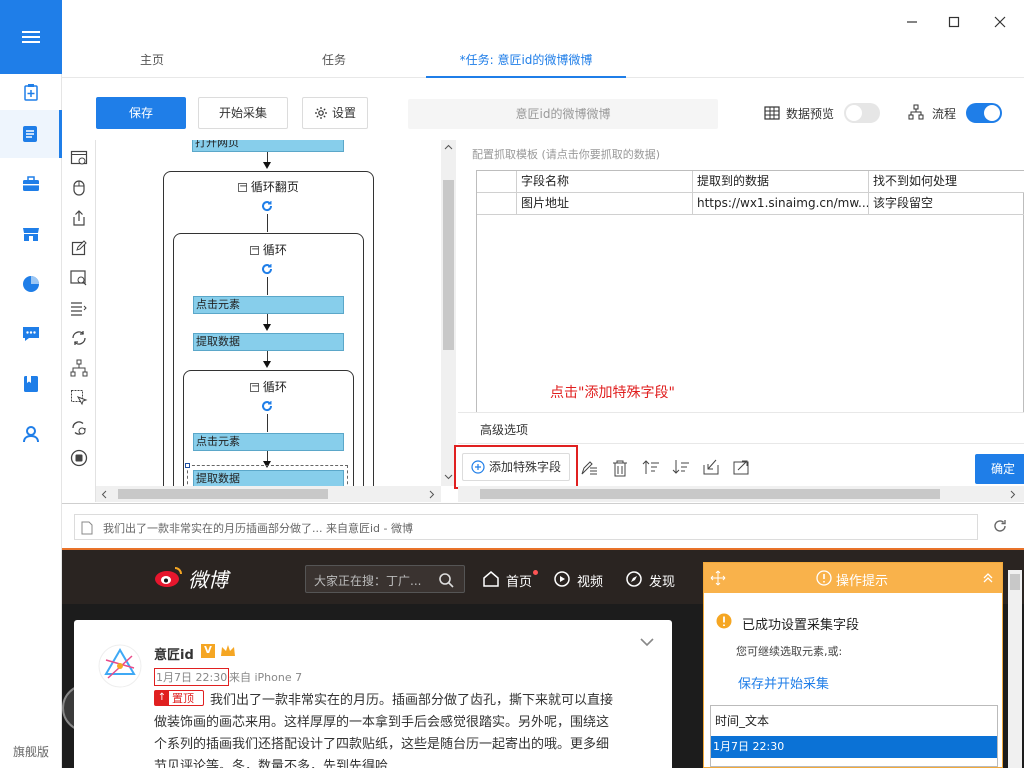 This screenshot has height=768, width=1024. I want to click on column-header: 找不到如何处理, so click(946, 181).